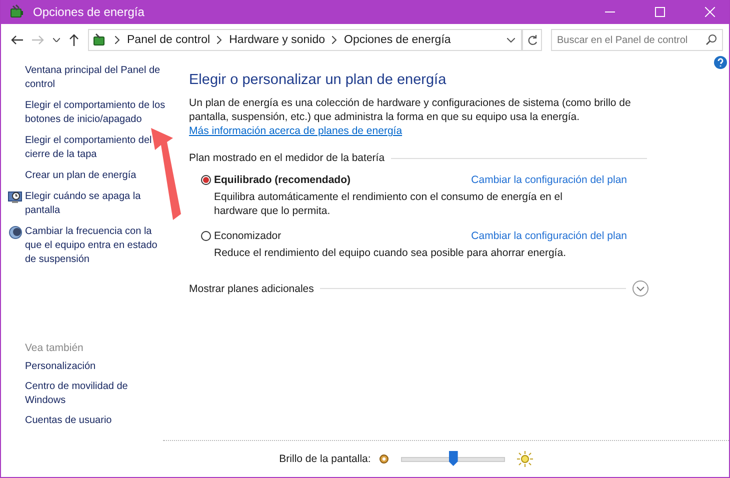  Describe the element at coordinates (98, 246) in the screenshot. I see `sidebar-link: Cambiar la frecuencia con la que el equipo entra en estado de suspensión` at that location.